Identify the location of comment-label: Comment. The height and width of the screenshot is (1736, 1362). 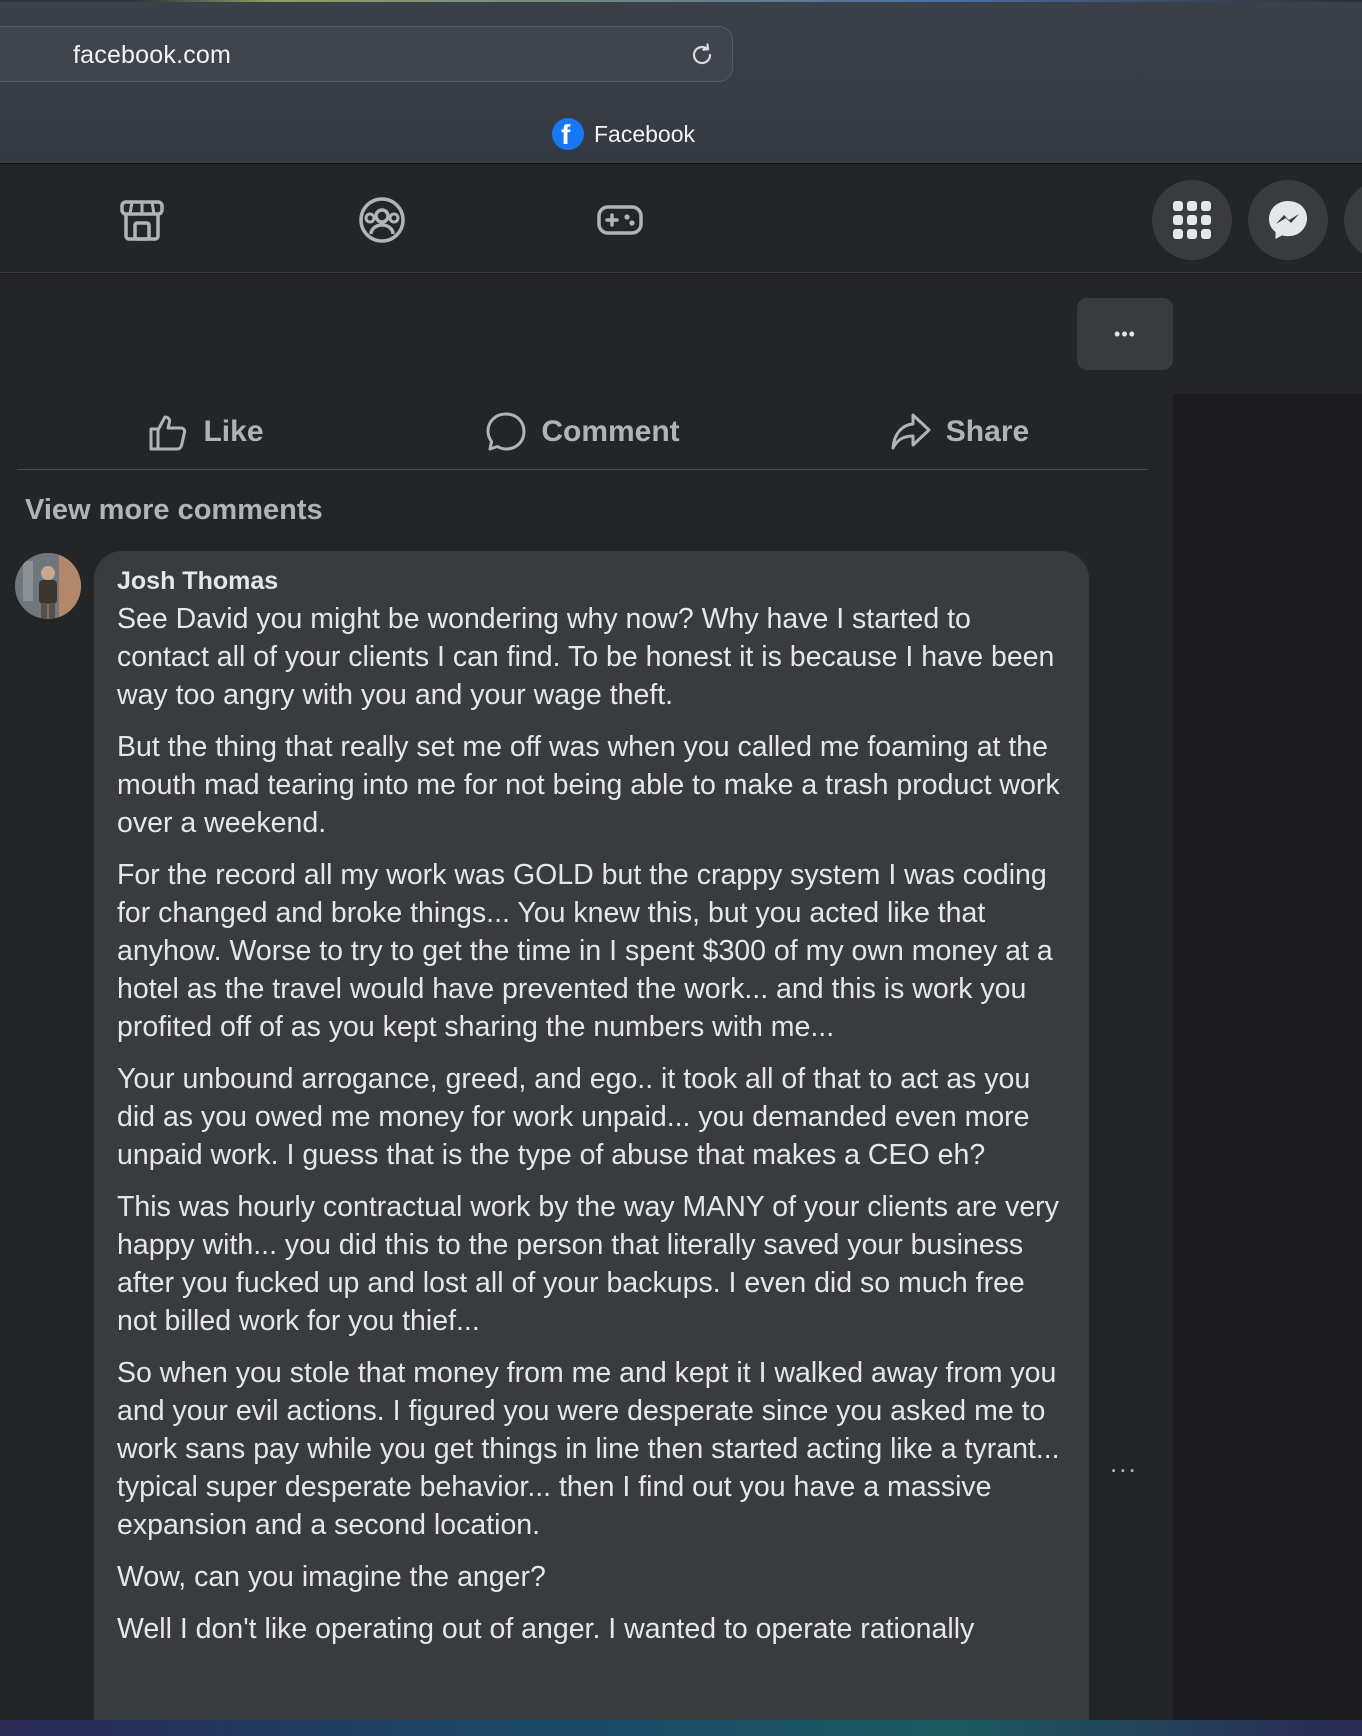
(610, 431).